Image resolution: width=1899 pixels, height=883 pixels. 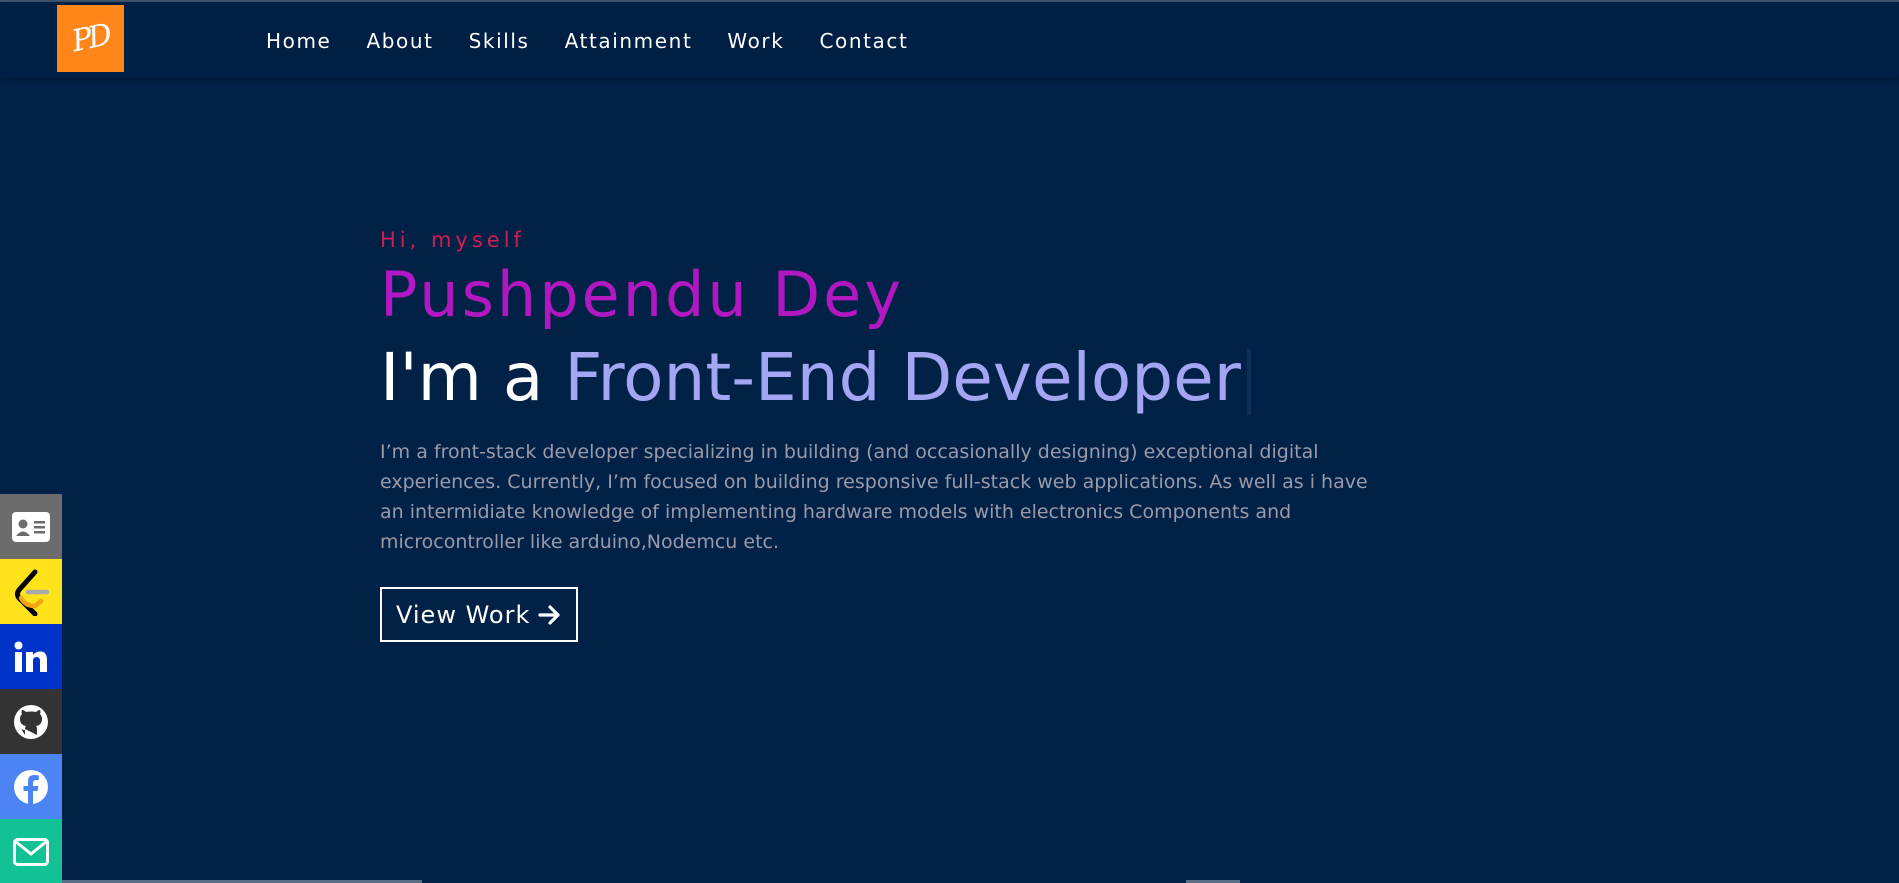 I want to click on role-typed-text: Front-End Developer, so click(x=902, y=377).